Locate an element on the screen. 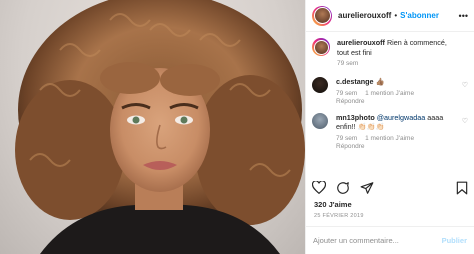 The height and width of the screenshot is (254, 474). caption-meta: 79 sem is located at coordinates (402, 63).